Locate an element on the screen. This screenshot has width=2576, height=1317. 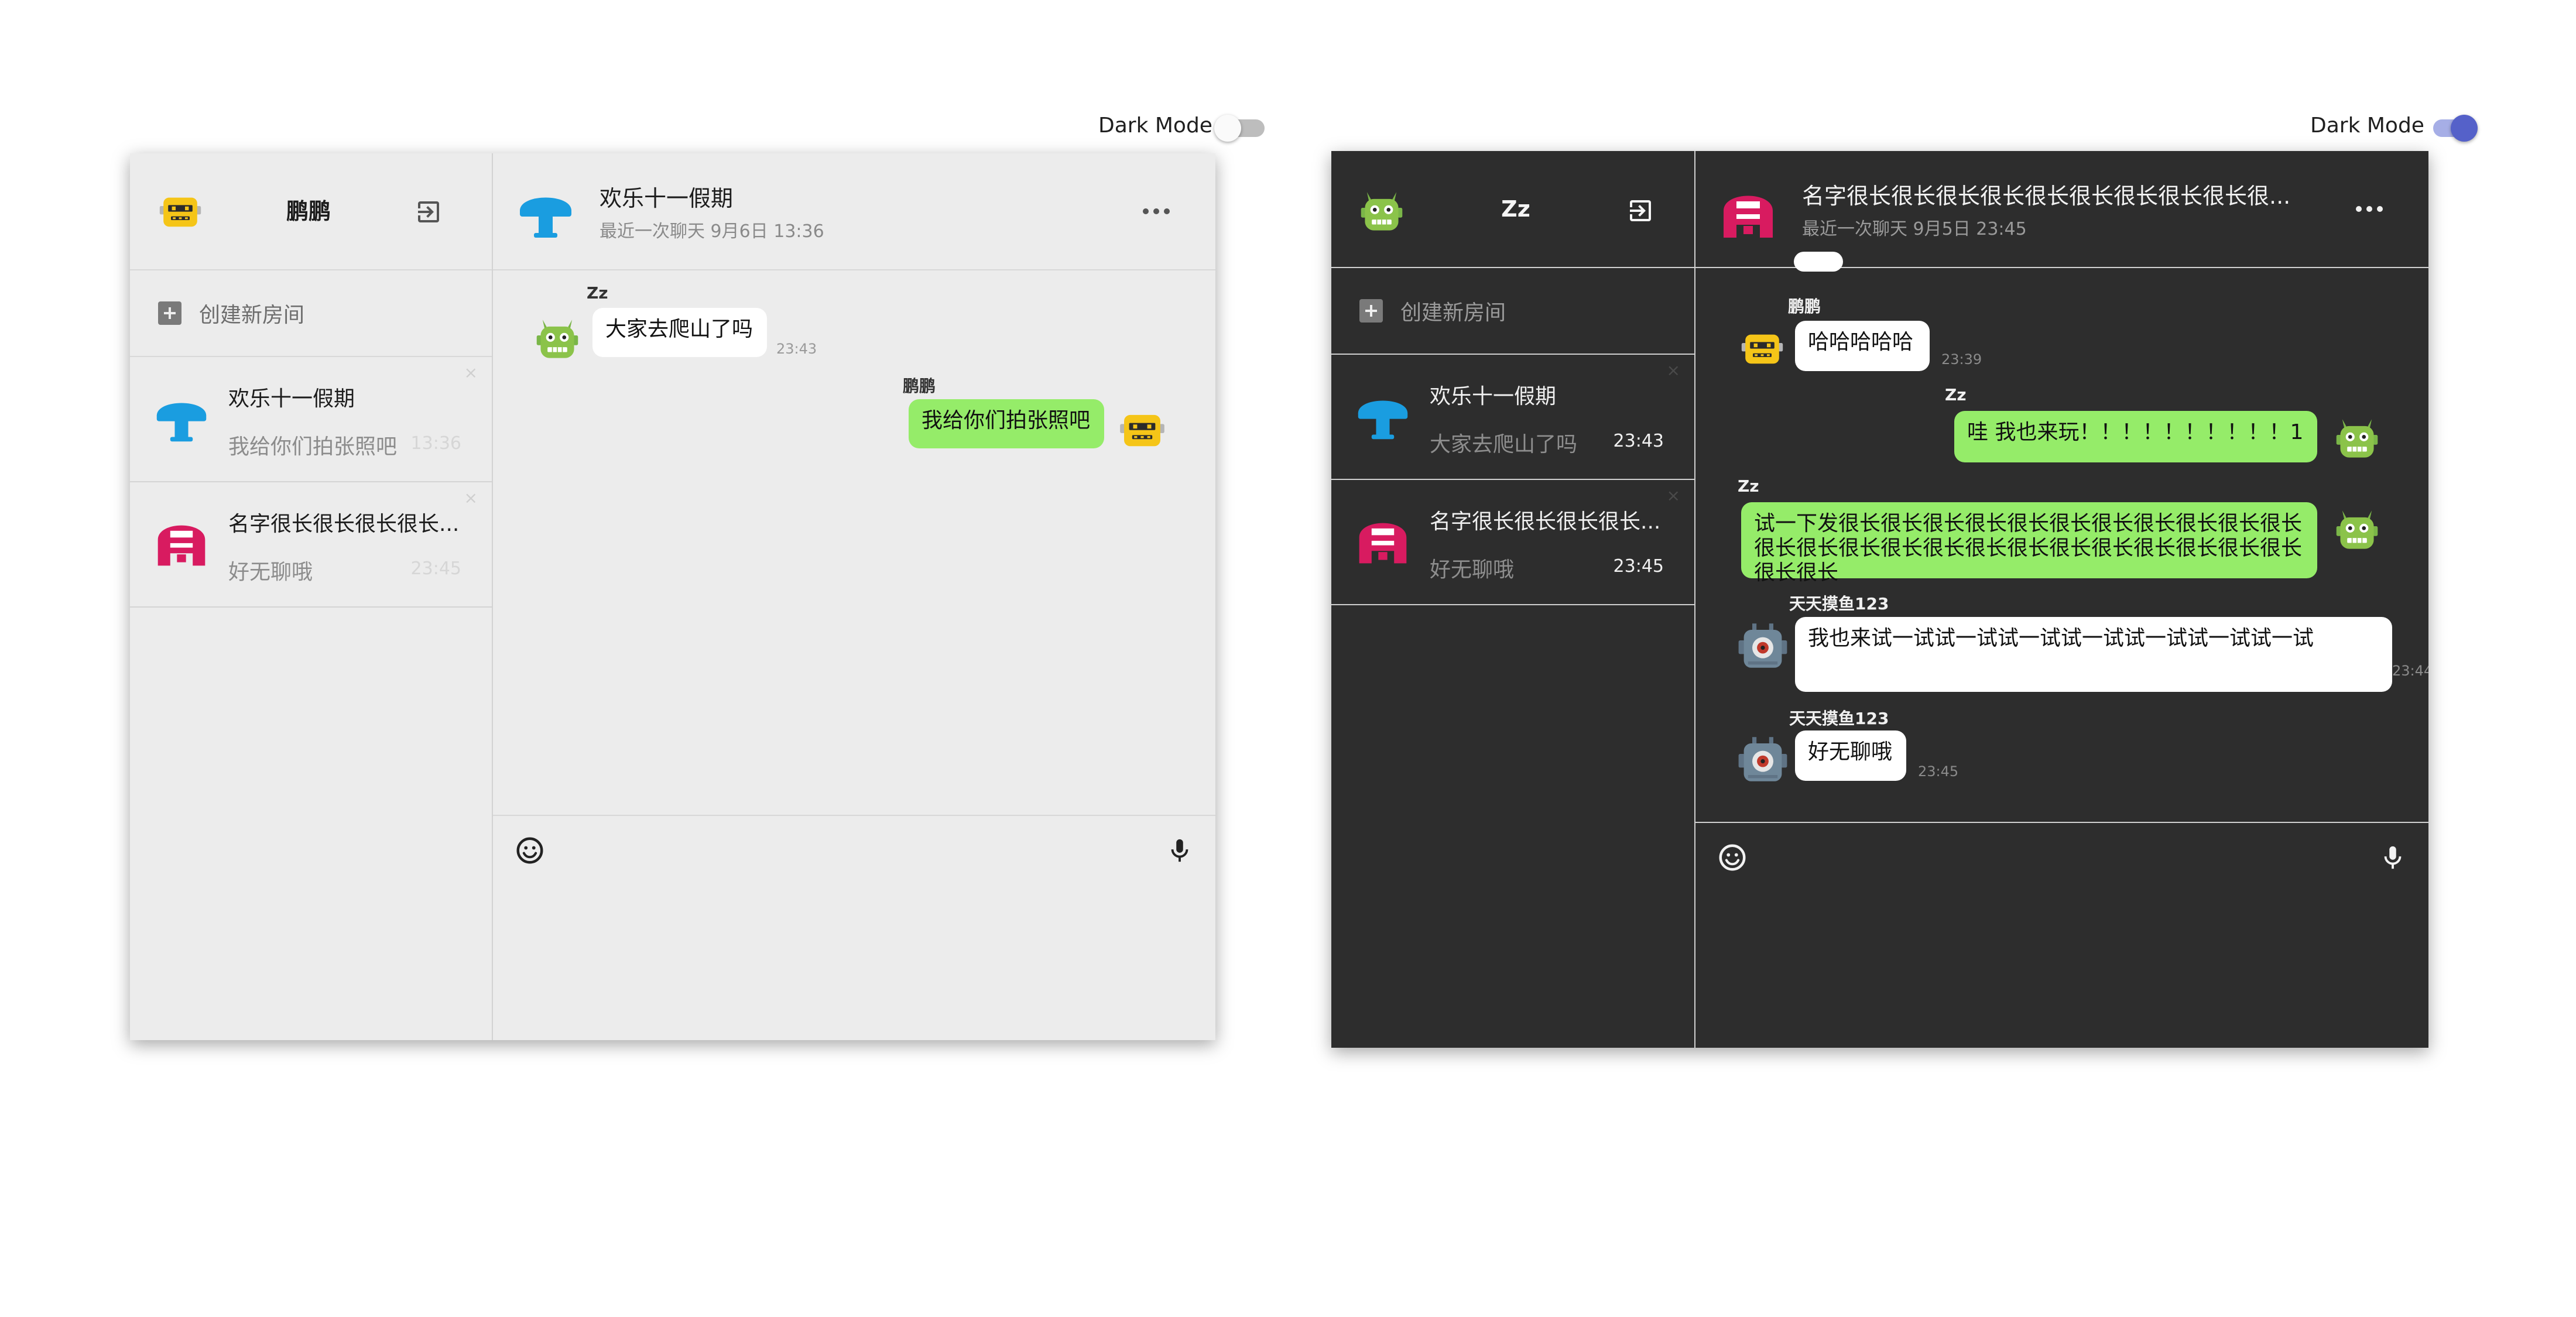
room-time: 13:36 is located at coordinates (435, 444).